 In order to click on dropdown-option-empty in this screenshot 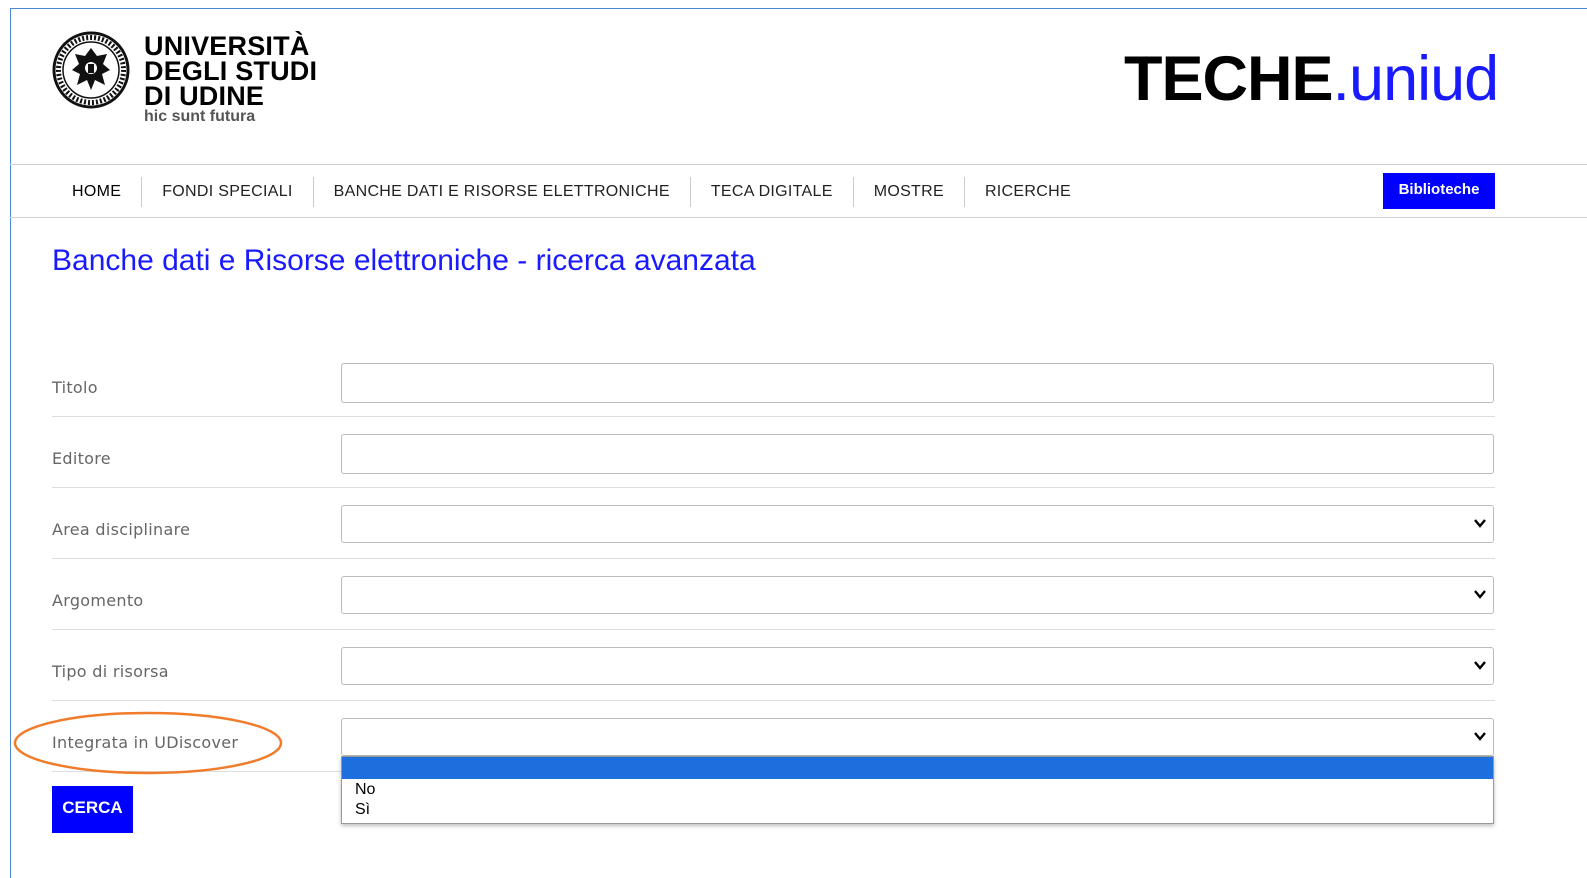, I will do `click(917, 768)`.